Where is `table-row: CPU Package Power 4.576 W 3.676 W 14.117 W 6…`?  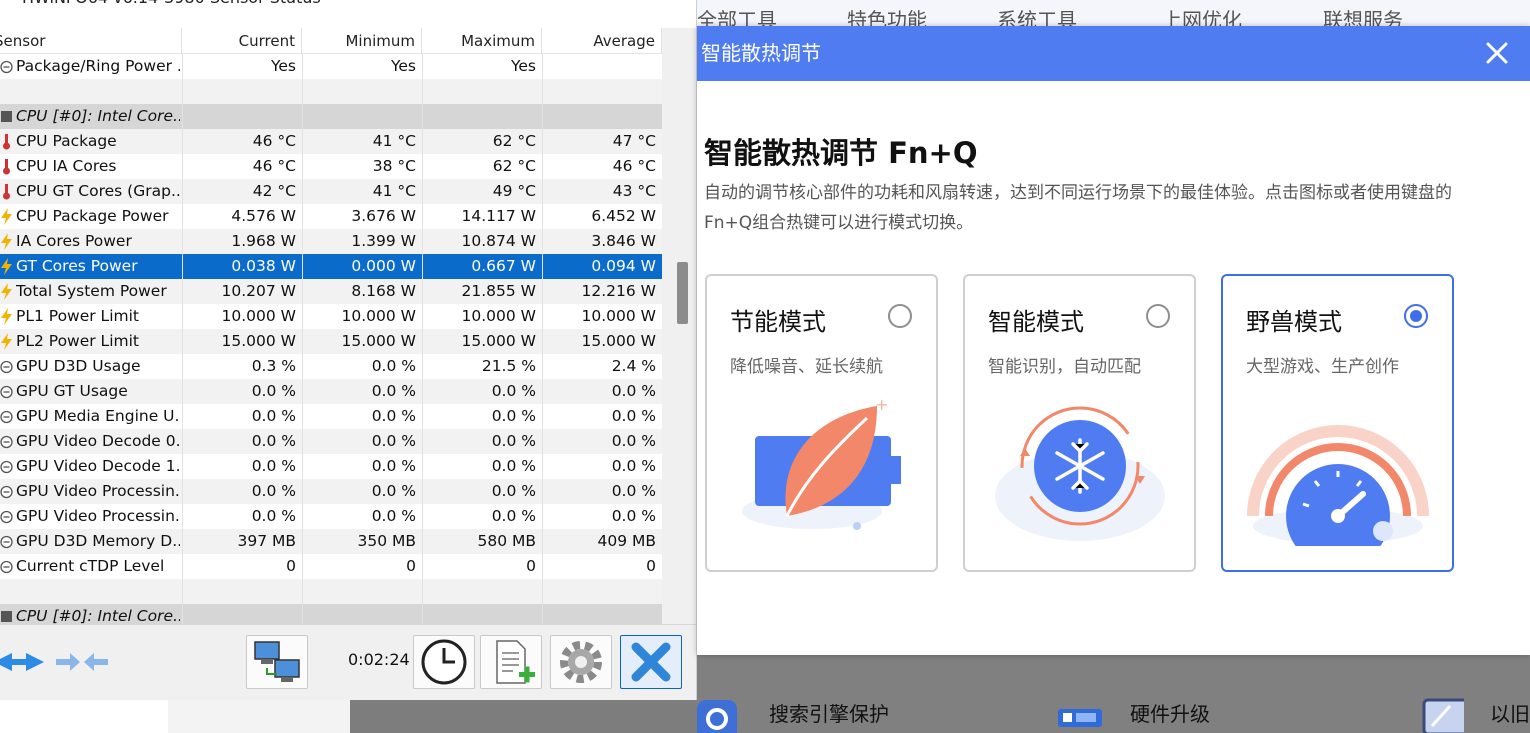 table-row: CPU Package Power 4.576 W 3.676 W 14.117 W 6… is located at coordinates (331, 216).